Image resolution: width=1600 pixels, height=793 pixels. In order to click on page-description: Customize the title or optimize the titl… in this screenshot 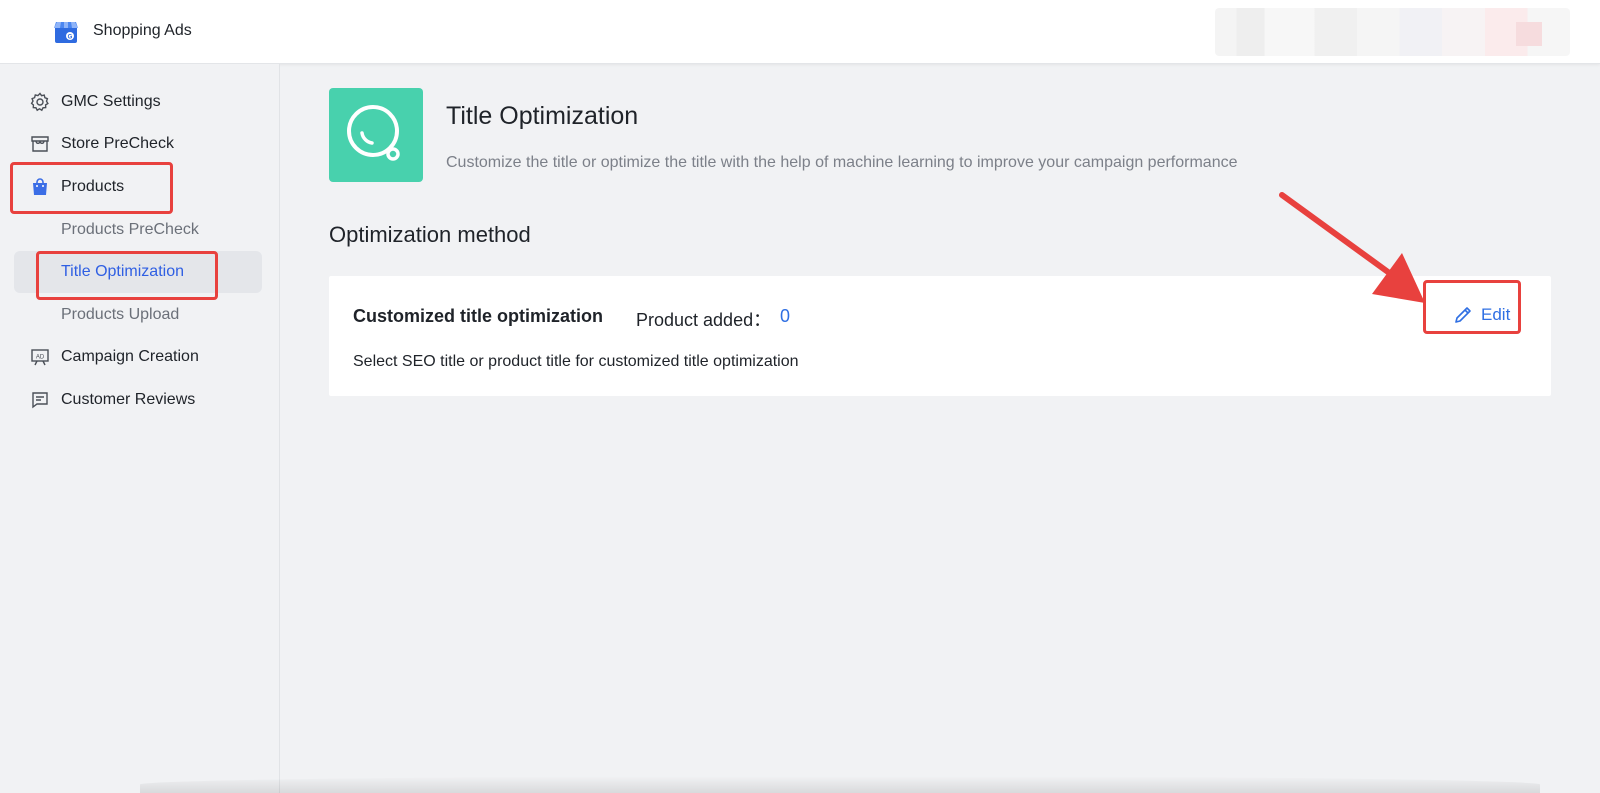, I will do `click(842, 162)`.